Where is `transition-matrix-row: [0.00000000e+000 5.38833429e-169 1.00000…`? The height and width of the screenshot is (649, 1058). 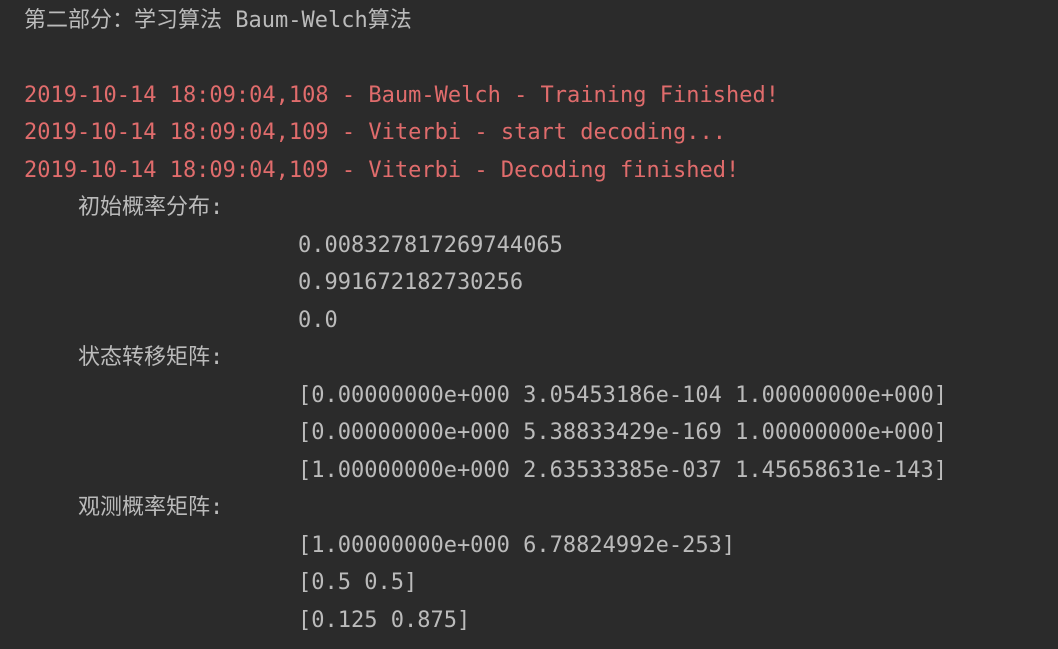 transition-matrix-row: [0.00000000e+000 5.38833429e-169 1.00000… is located at coordinates (623, 432).